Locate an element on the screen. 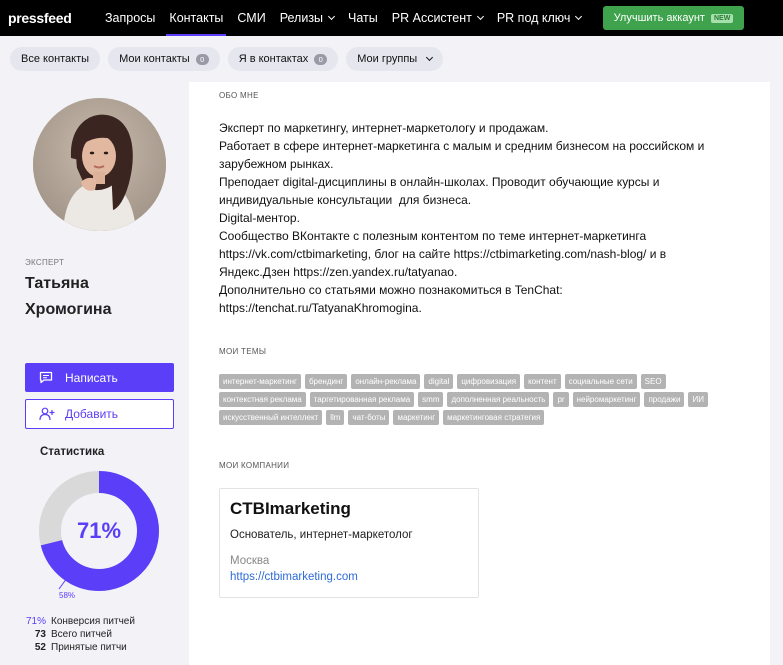  nav-media: СМИ is located at coordinates (251, 18).